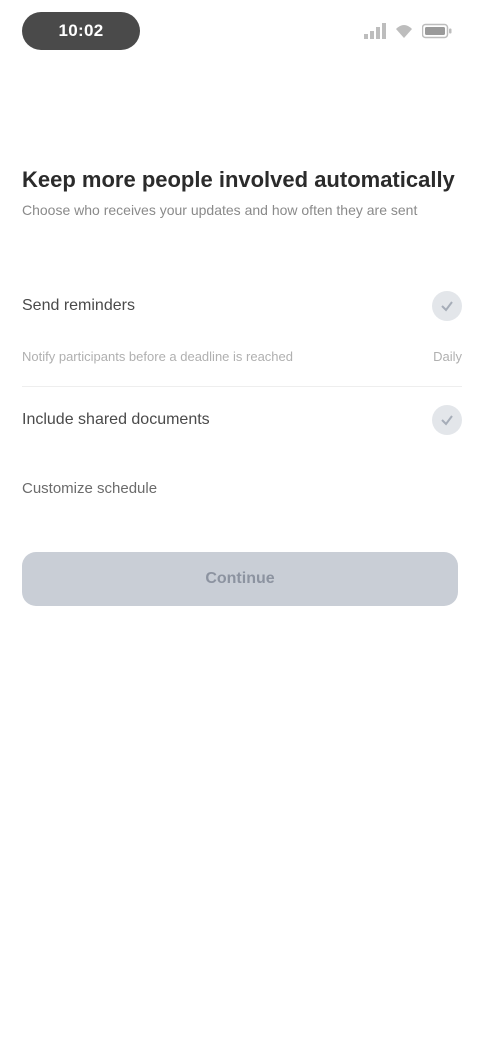  Describe the element at coordinates (81, 31) in the screenshot. I see `status-time: 10:02` at that location.